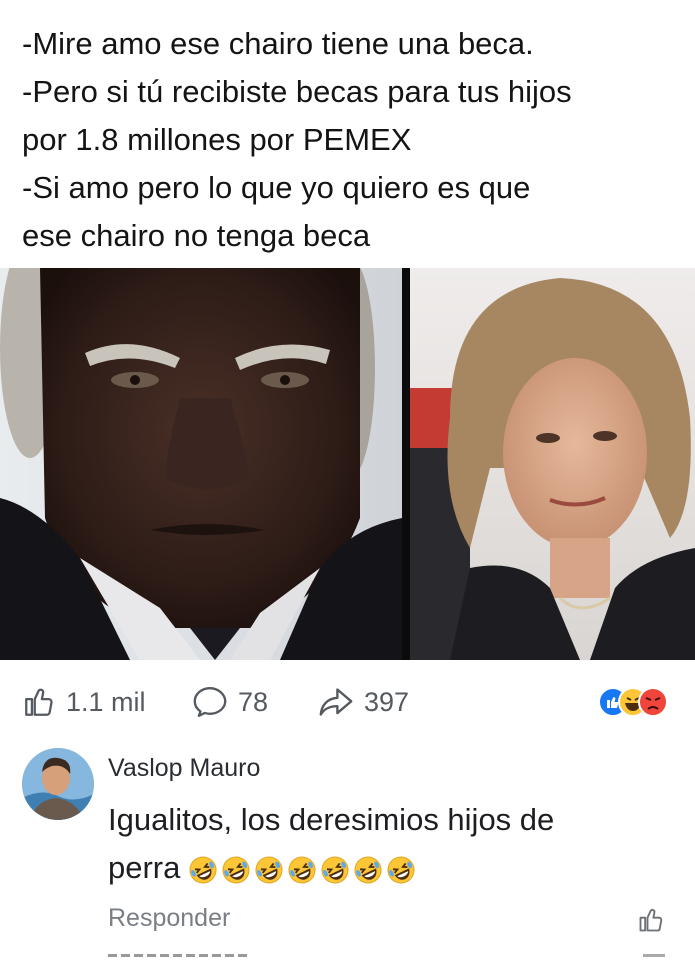  Describe the element at coordinates (276, 187) in the screenshot. I see `post-text-line: -Si amo pero lo que yo quiero es que` at that location.